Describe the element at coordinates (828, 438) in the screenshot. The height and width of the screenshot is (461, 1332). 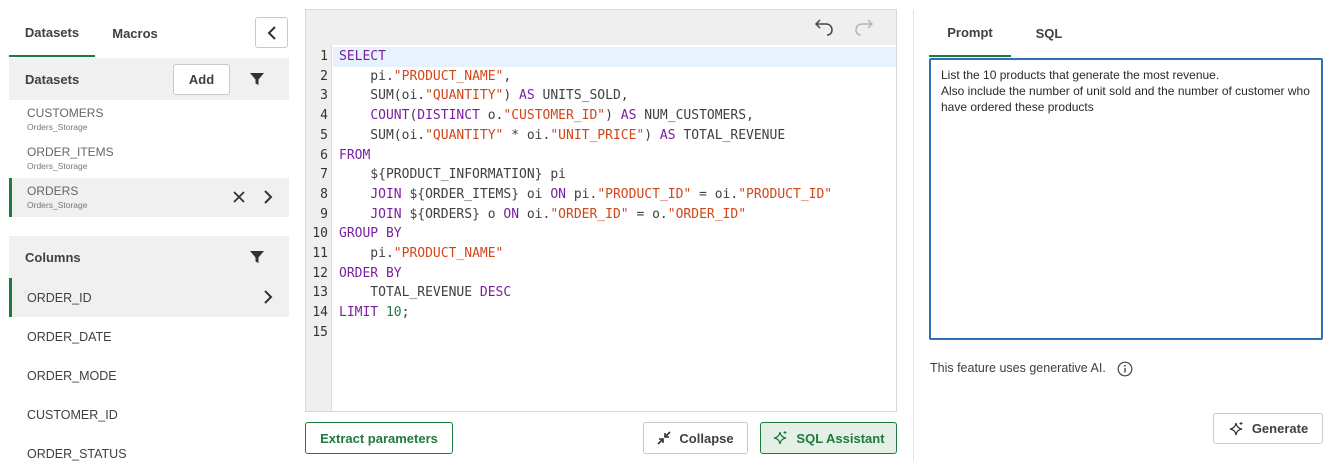
I see `sql-assistant-button: SQL Assistant` at that location.